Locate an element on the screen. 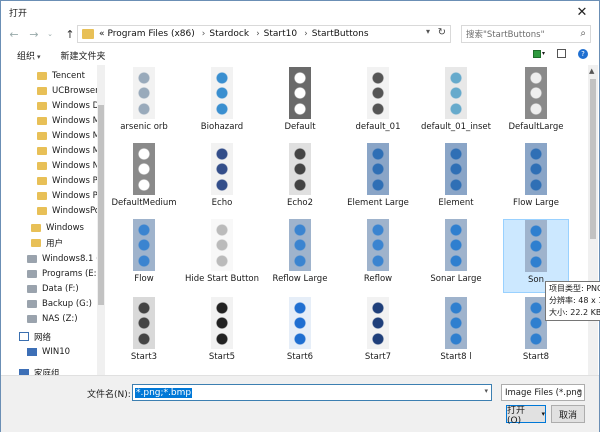  file-name: Flow is located at coordinates (144, 279).